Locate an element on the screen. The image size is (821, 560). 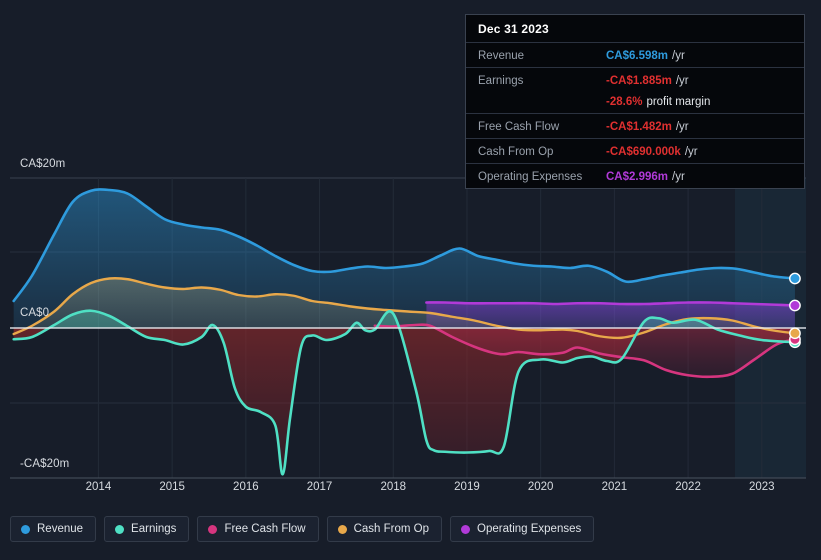
legend-item-cash-from-op: Cash From Op is located at coordinates (384, 529).